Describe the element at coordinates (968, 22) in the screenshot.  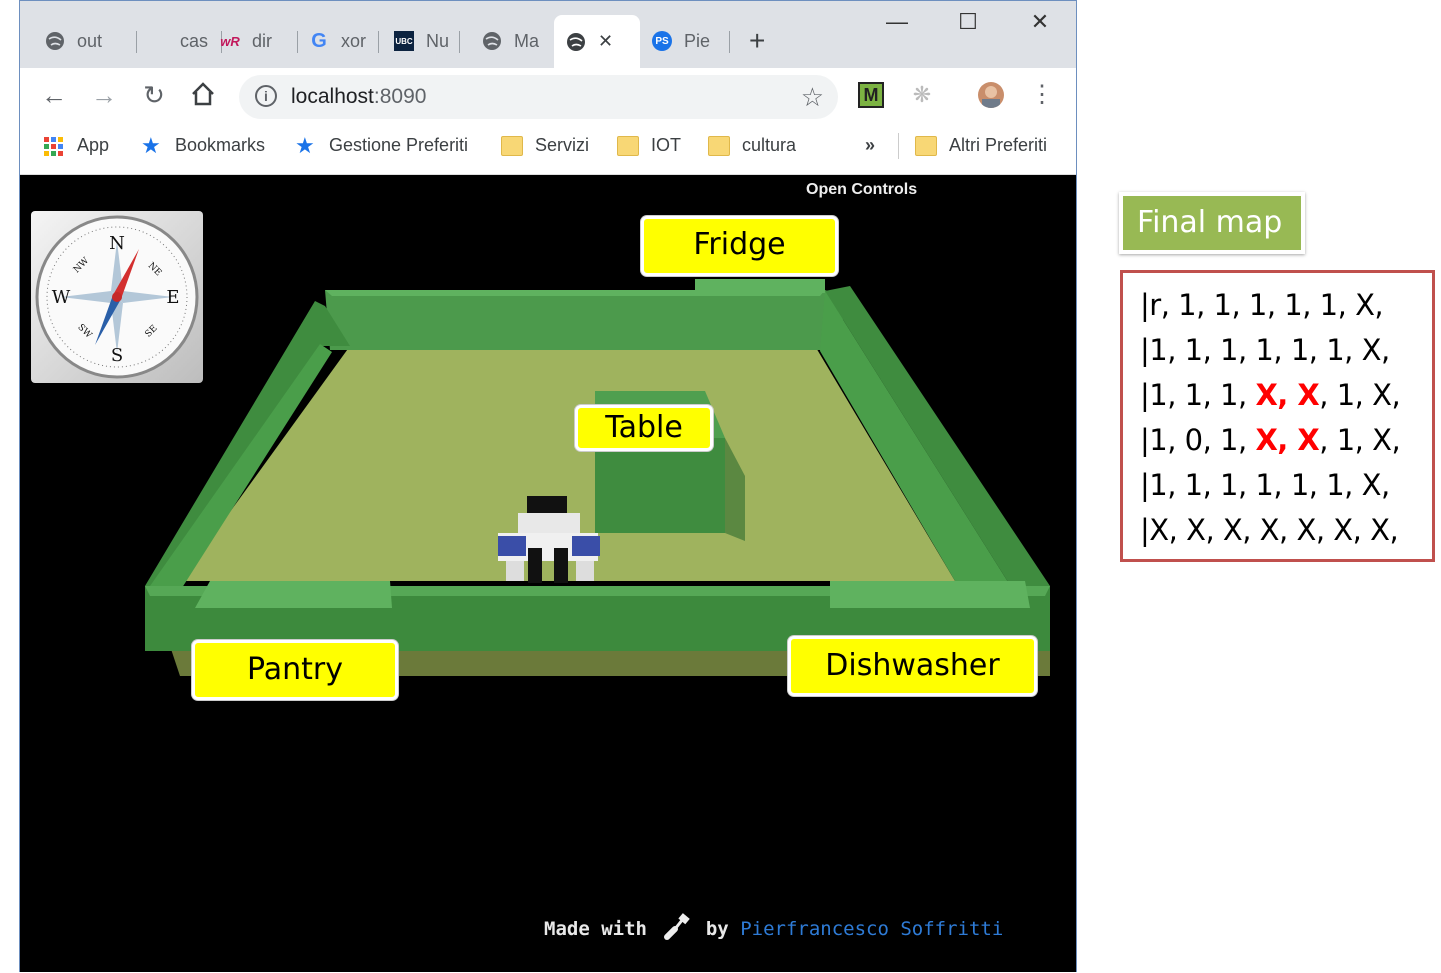
I see `maximize-button: ☐` at that location.